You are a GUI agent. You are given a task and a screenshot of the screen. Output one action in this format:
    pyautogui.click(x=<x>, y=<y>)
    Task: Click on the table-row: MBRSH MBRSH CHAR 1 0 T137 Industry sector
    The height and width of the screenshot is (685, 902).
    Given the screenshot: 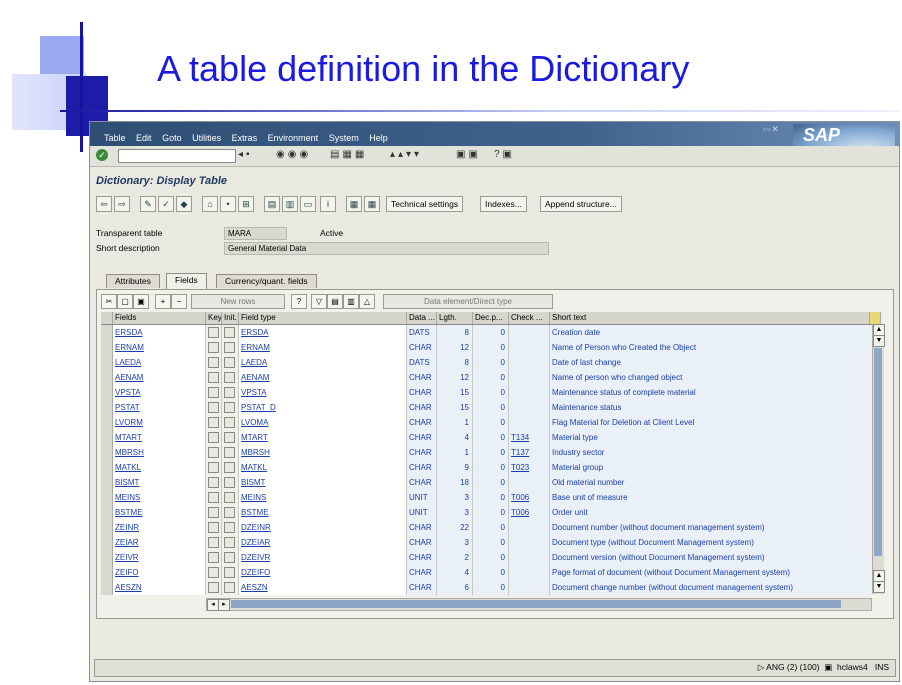 What is the action you would take?
    pyautogui.click(x=491, y=452)
    